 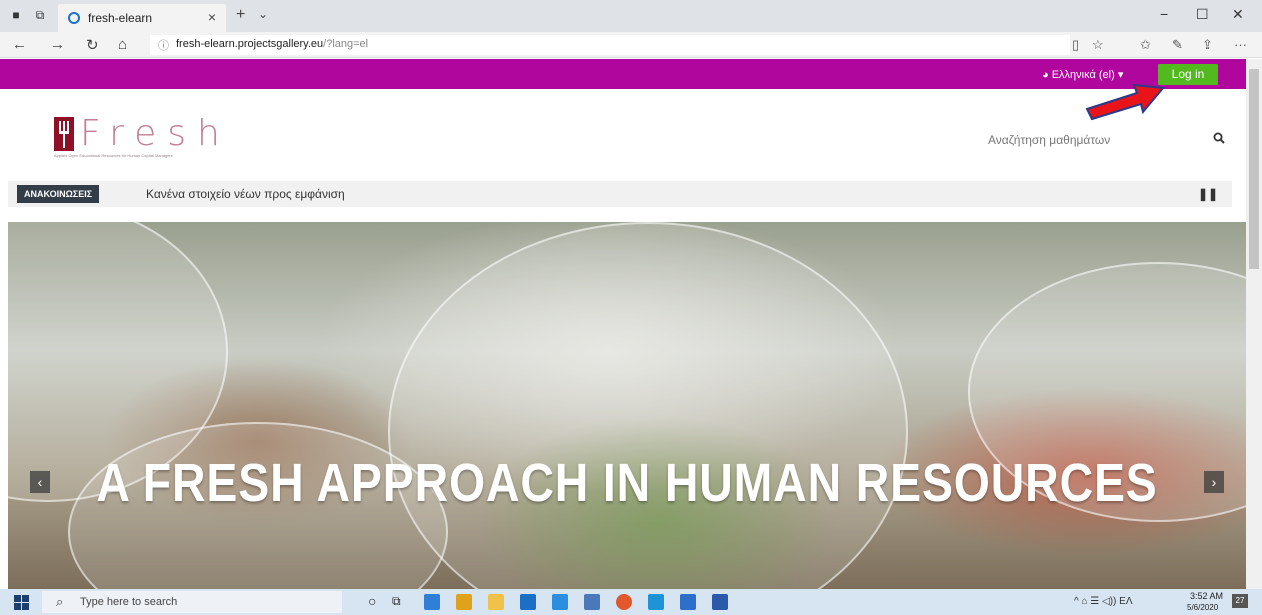 I want to click on new-tab-icon: +, so click(x=240, y=15).